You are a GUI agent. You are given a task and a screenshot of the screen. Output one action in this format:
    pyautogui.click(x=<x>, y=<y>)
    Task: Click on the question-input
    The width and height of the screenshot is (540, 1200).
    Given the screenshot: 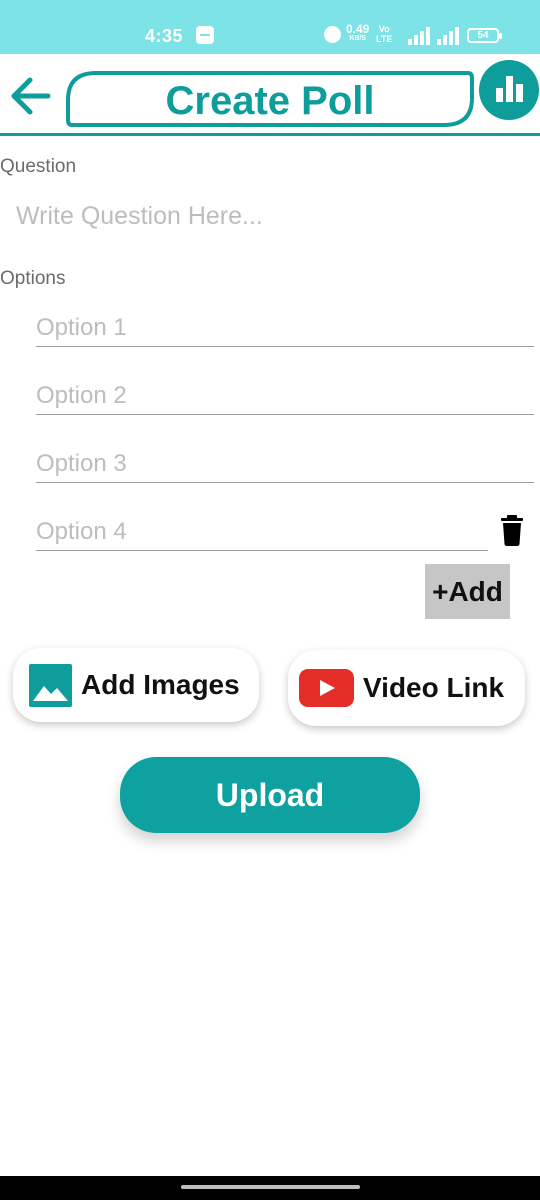 What is the action you would take?
    pyautogui.click(x=271, y=216)
    